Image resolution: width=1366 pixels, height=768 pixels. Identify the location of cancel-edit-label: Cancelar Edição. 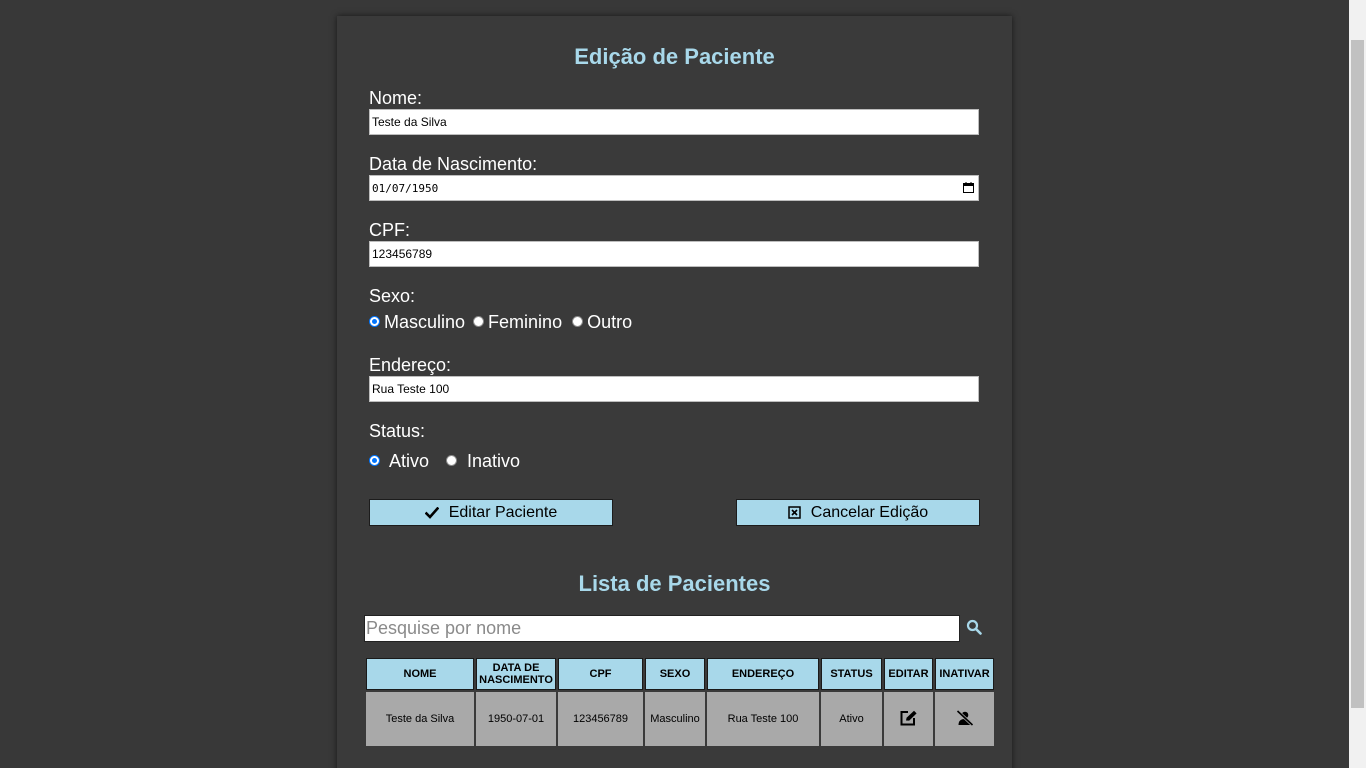
(869, 512).